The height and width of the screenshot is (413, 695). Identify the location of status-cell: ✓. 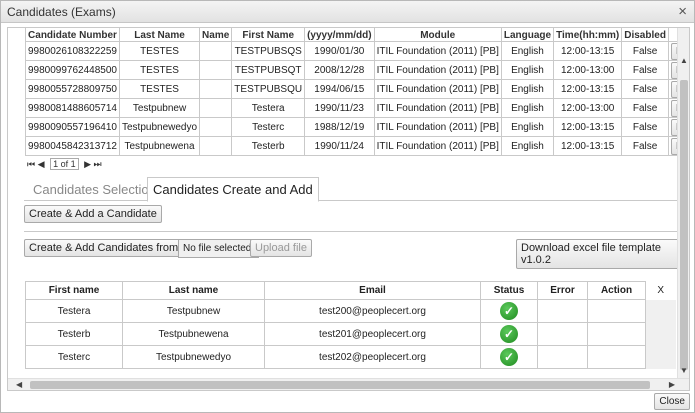
(509, 357).